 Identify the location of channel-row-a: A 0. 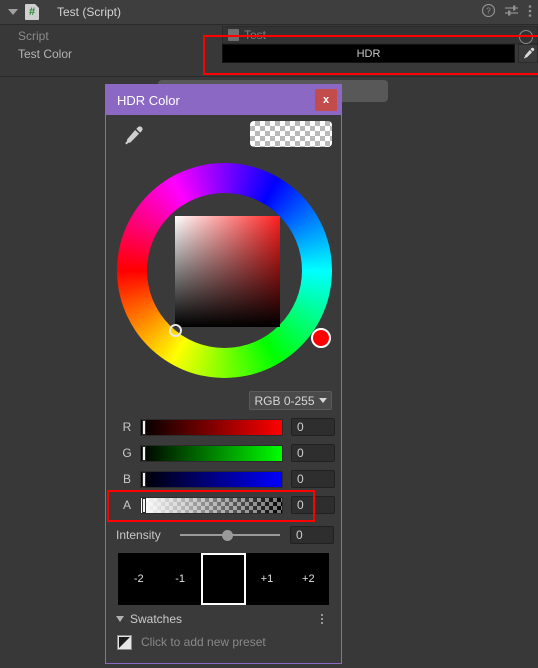
(223, 505).